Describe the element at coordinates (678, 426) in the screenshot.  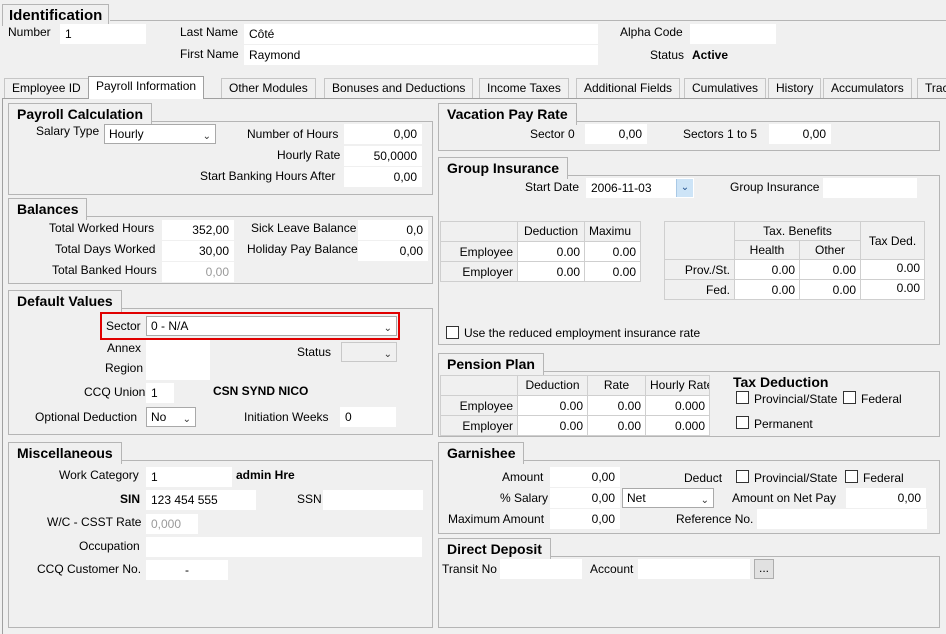
I see `pension-employer-hourly: 0.000` at that location.